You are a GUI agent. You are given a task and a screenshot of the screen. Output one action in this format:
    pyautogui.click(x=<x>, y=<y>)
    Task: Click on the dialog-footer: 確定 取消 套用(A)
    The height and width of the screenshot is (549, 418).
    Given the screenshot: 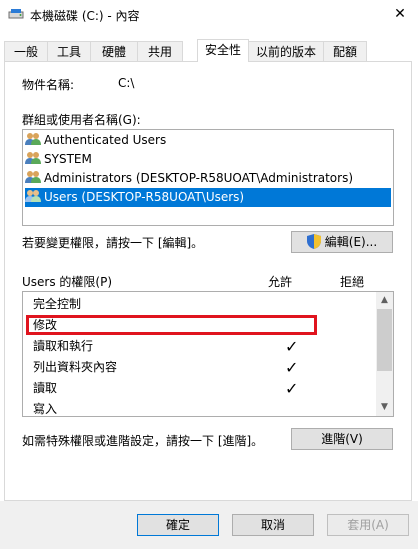 What is the action you would take?
    pyautogui.click(x=209, y=525)
    